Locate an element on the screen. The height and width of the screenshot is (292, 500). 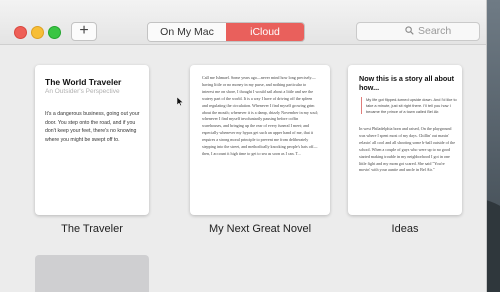
tab-on-my-mac: On My Mac is located at coordinates (187, 32).